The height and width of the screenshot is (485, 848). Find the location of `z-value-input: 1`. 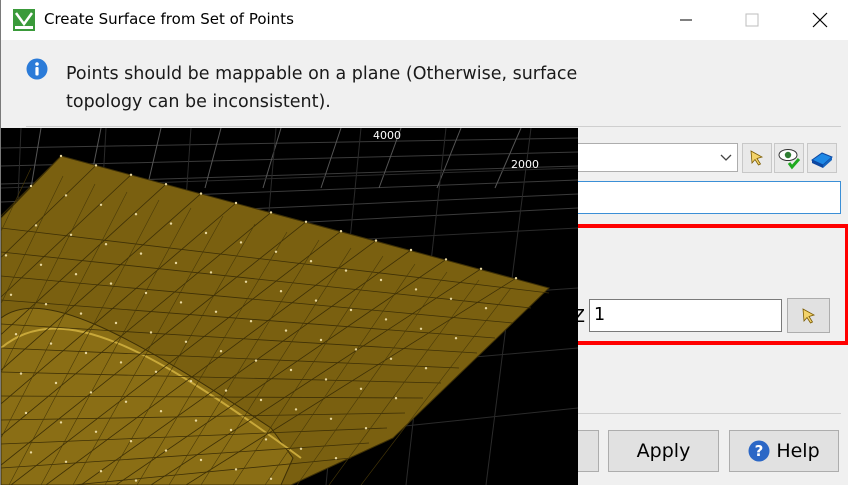

z-value-input: 1 is located at coordinates (685, 315).